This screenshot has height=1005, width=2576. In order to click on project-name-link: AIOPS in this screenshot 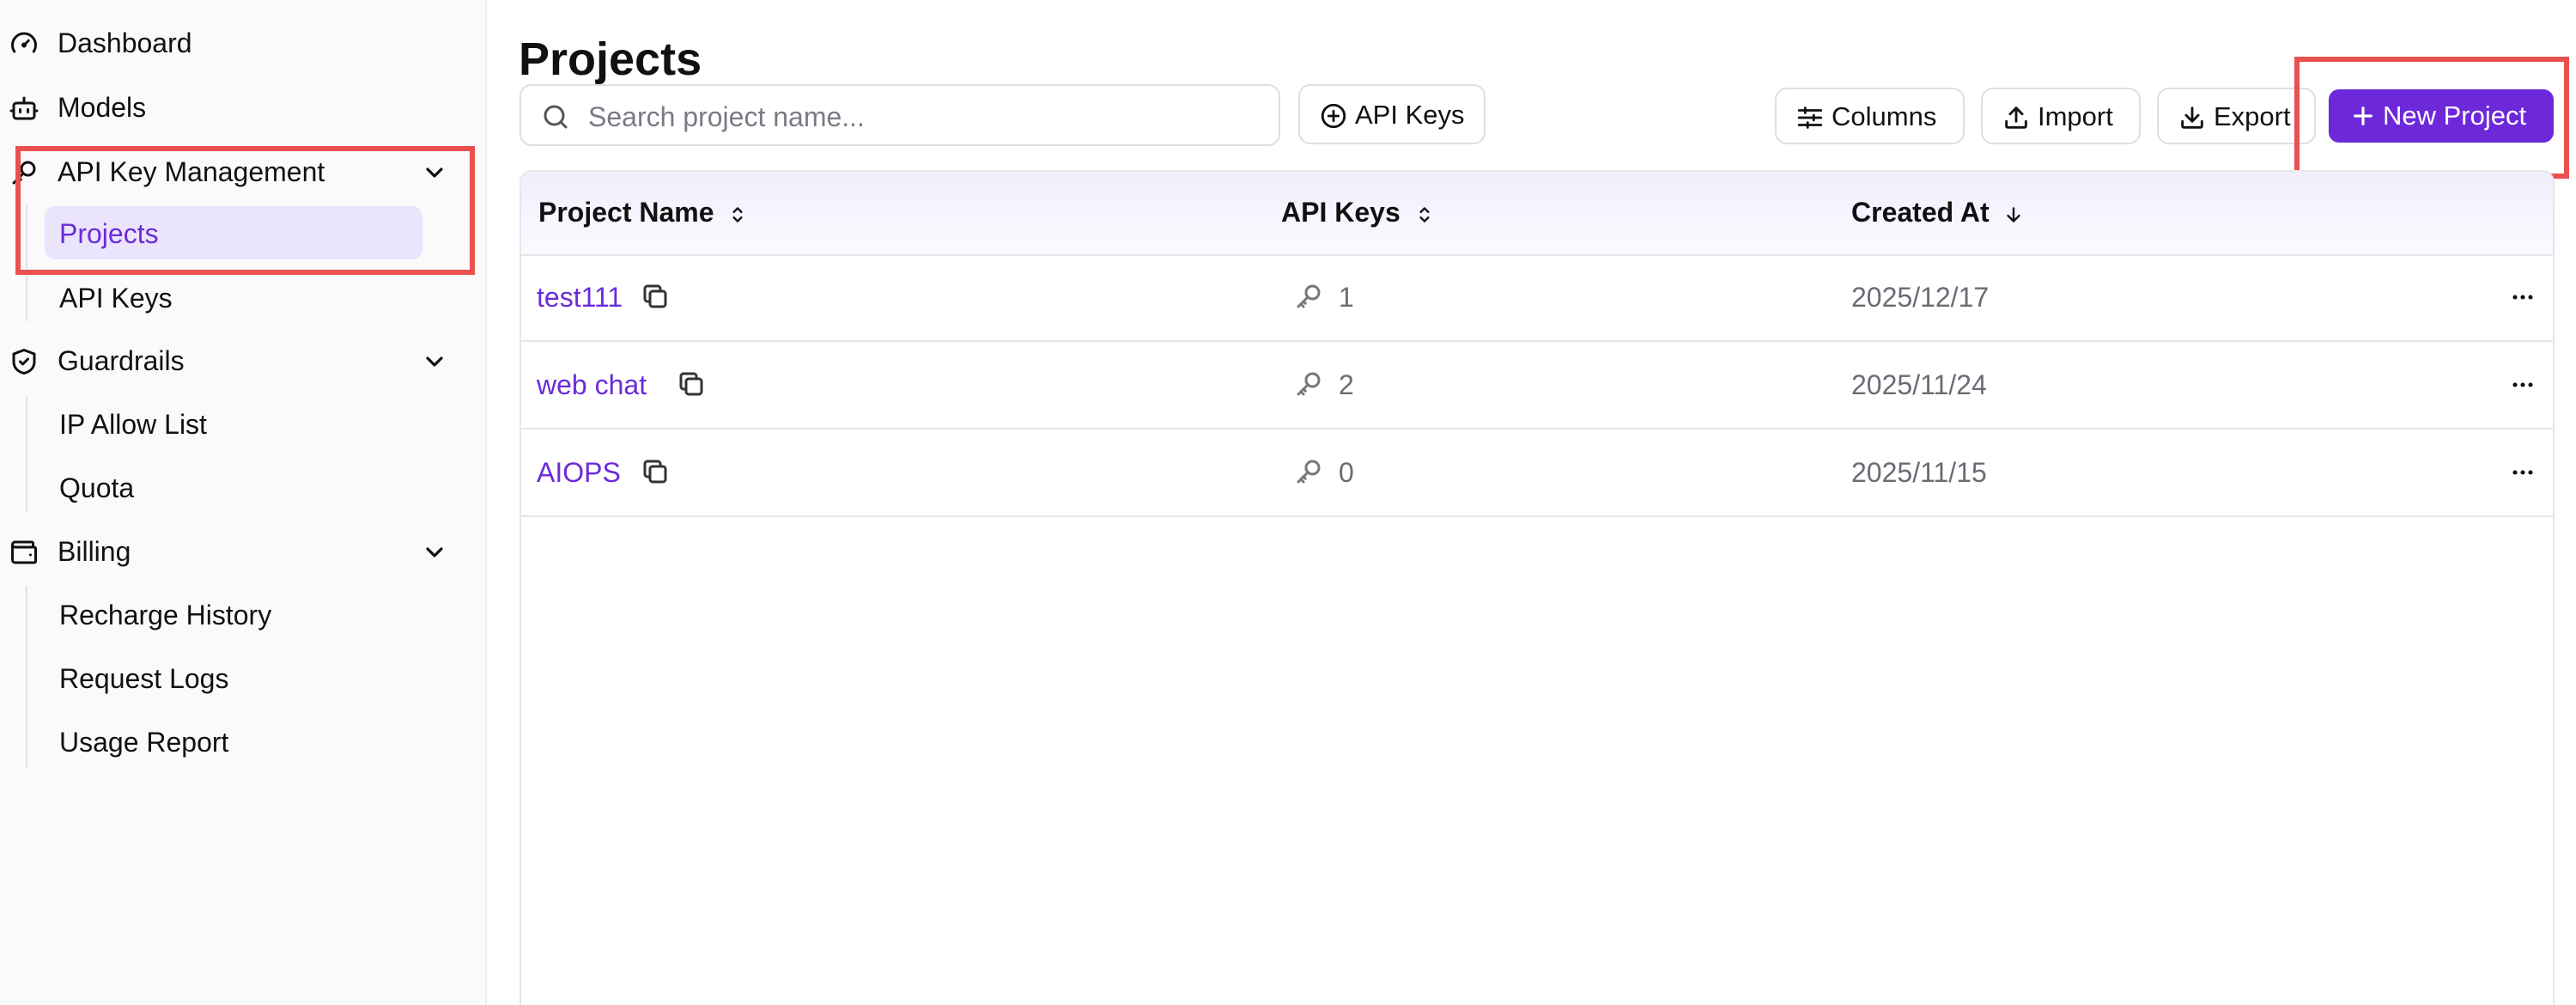, I will do `click(579, 472)`.